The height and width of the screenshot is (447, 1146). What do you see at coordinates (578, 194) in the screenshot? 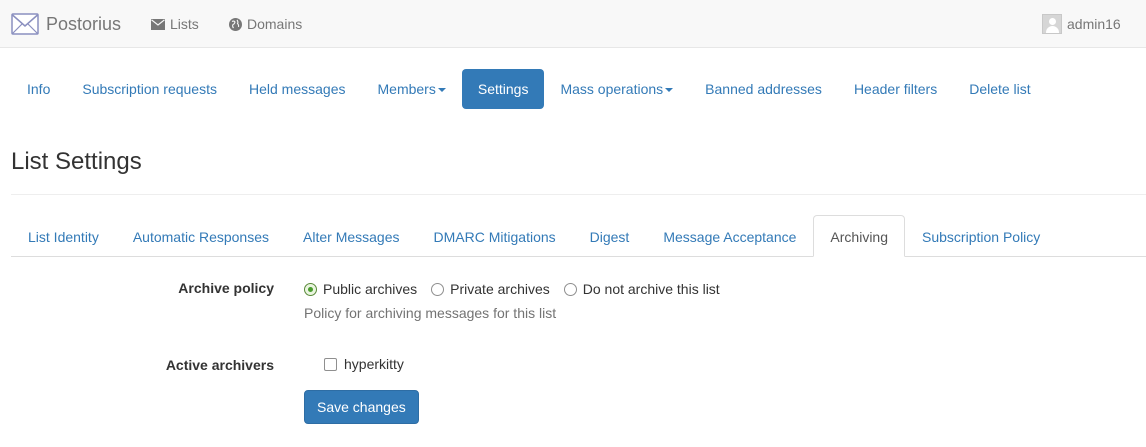
I see `divider` at bounding box center [578, 194].